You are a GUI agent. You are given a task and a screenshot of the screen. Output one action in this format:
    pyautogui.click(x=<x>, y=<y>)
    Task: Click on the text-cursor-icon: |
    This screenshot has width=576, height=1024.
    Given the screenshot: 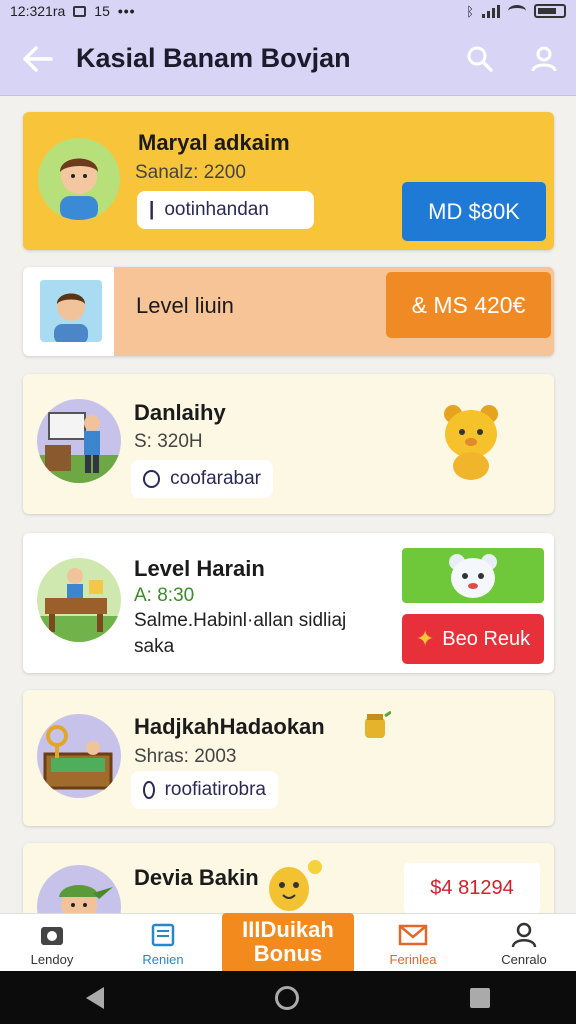 What is the action you would take?
    pyautogui.click(x=152, y=209)
    